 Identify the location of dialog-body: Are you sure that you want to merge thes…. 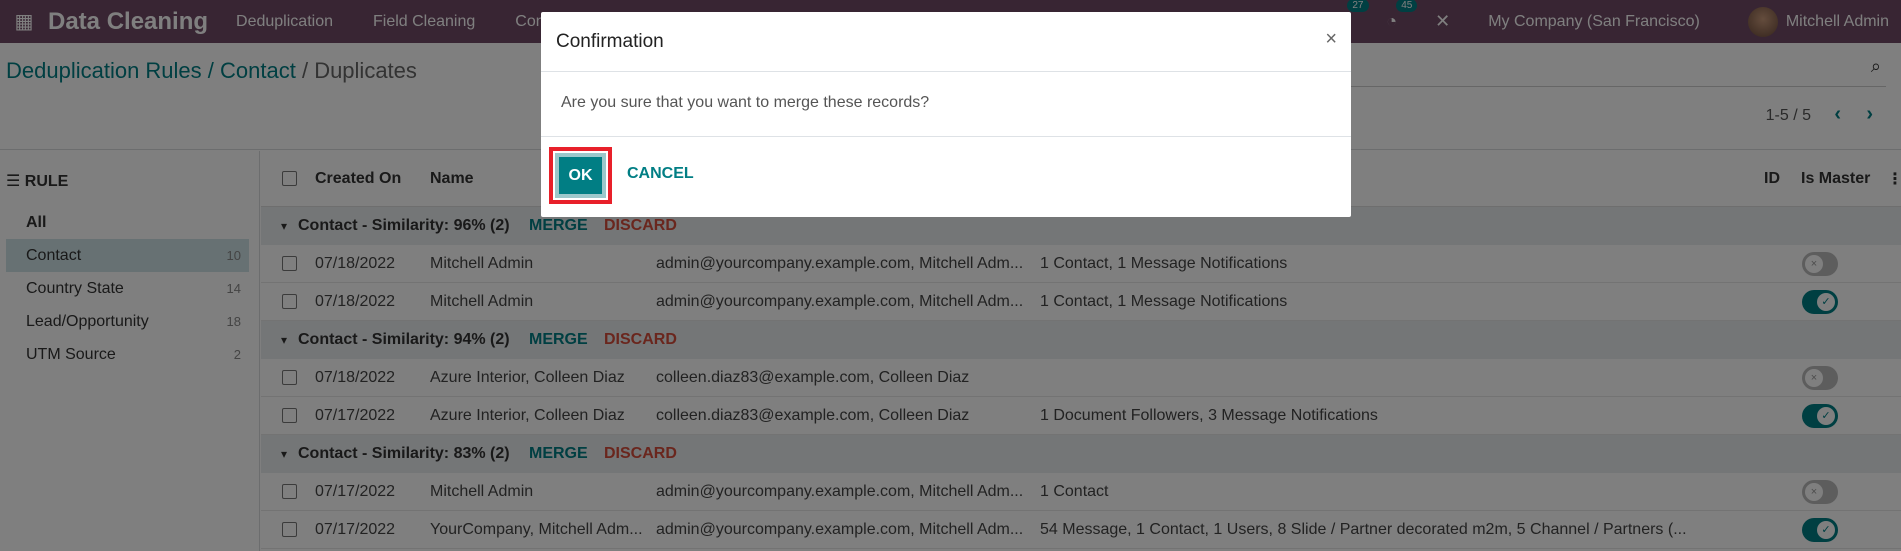
(946, 104).